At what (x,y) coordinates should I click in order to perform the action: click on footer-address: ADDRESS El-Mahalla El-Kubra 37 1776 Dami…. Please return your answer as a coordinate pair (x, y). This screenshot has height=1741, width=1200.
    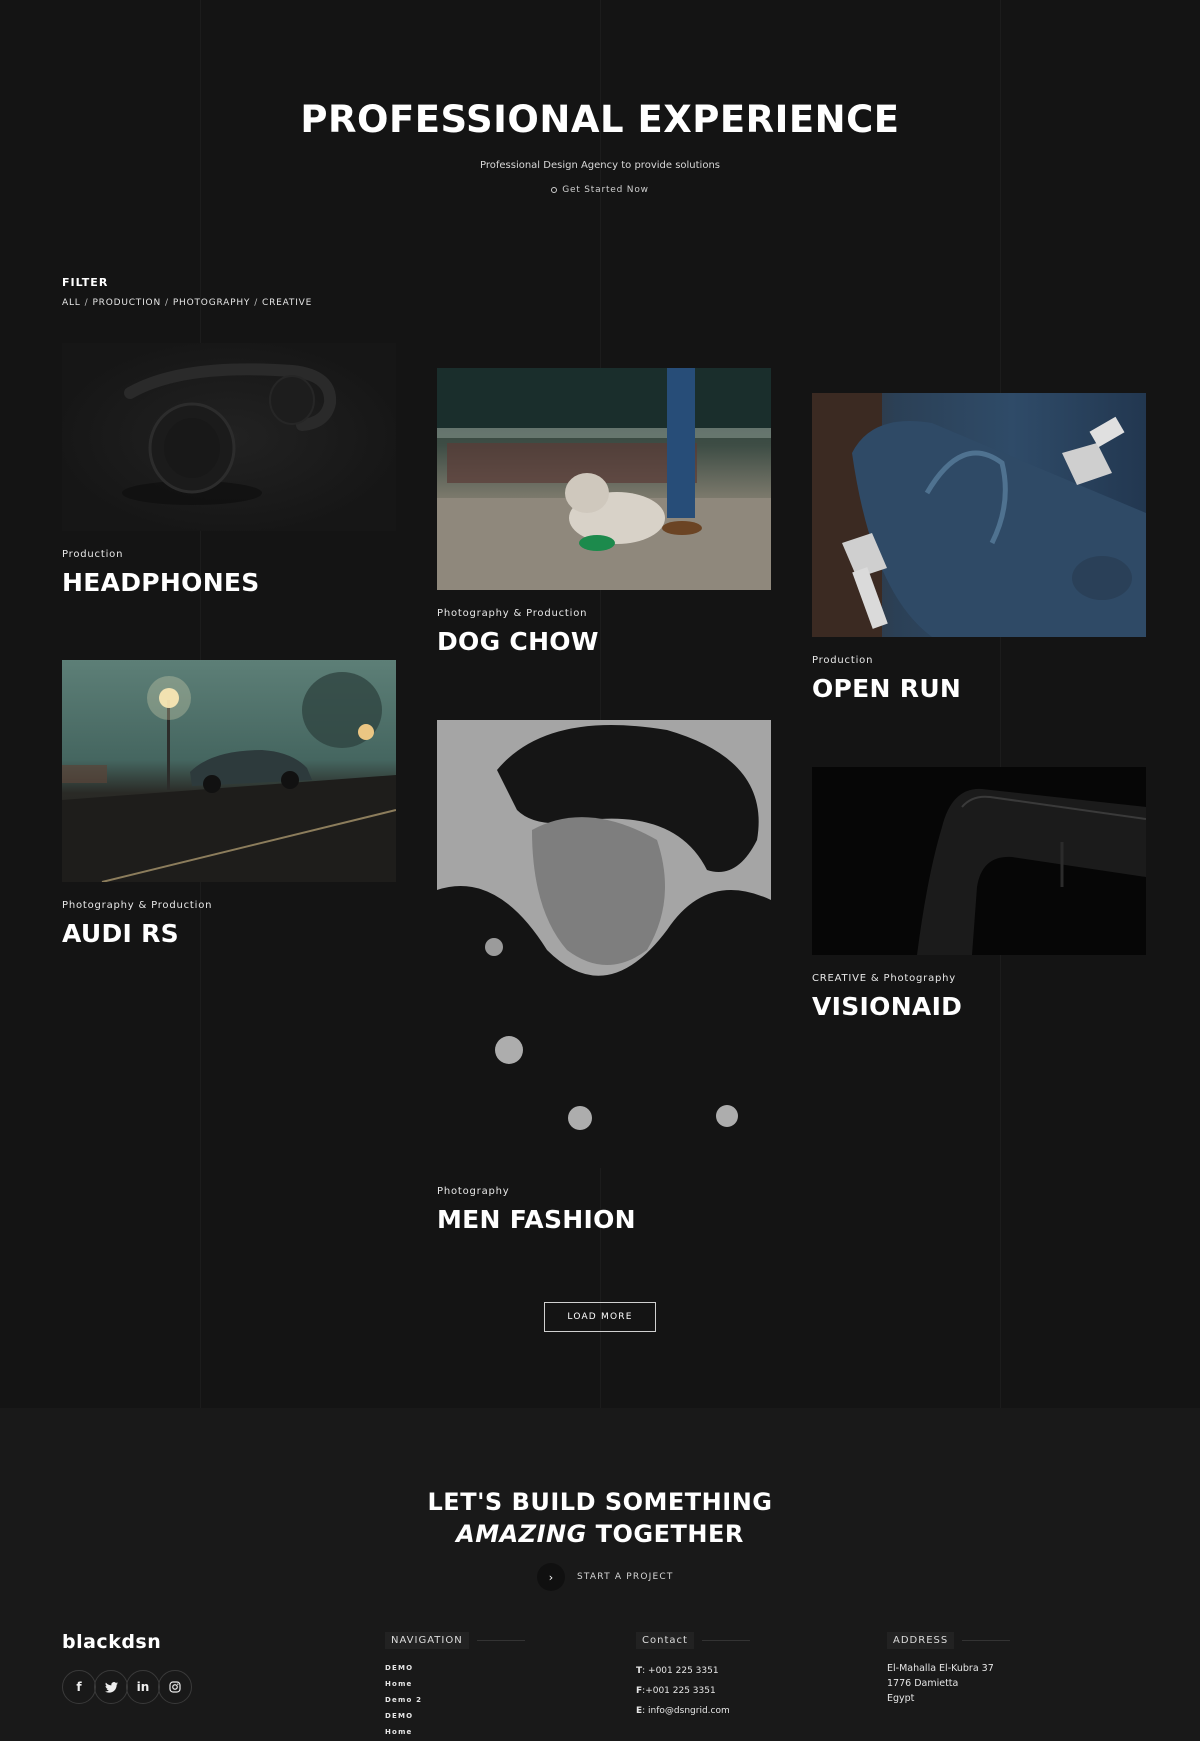
    Looking at the image, I should click on (949, 1669).